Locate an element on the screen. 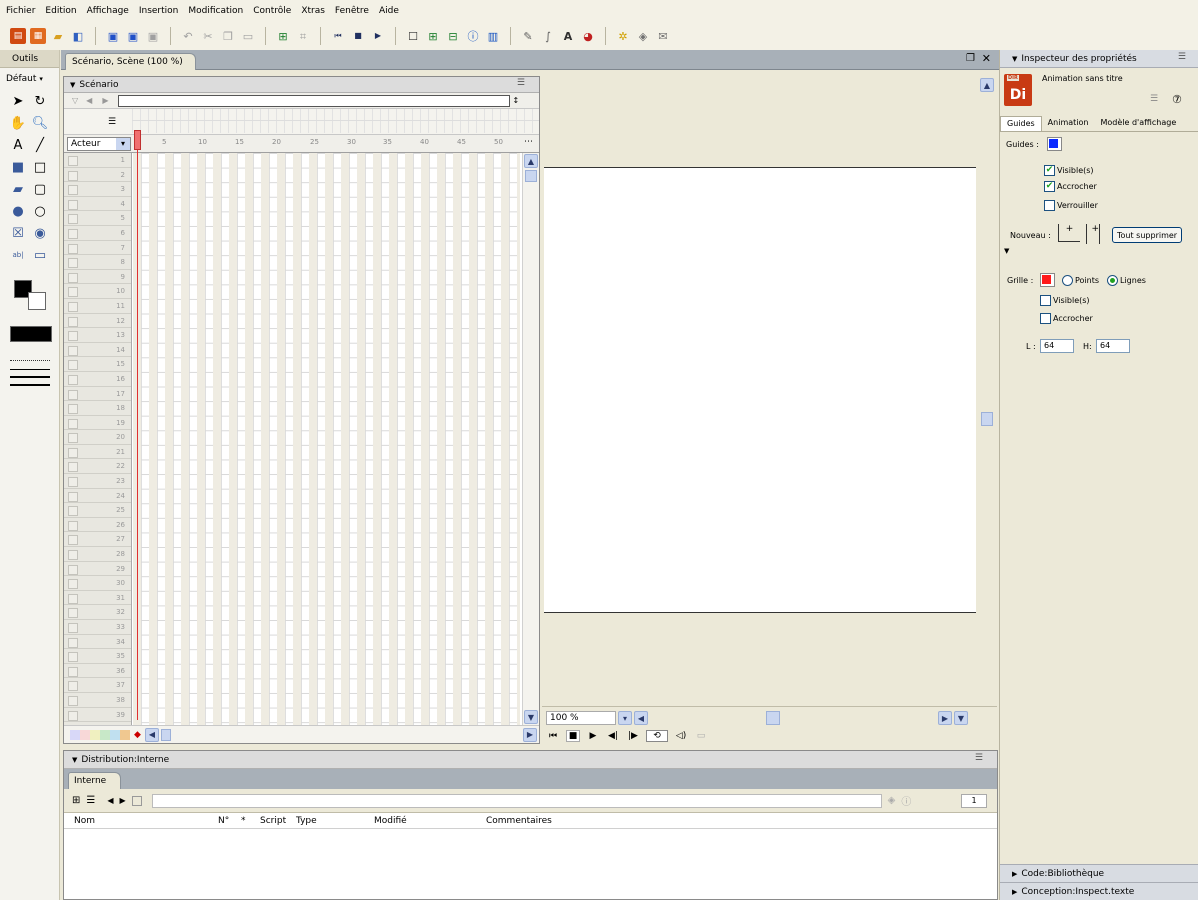 Image resolution: width=1198 pixels, height=900 pixels. grid-width-input: 64 is located at coordinates (1057, 346).